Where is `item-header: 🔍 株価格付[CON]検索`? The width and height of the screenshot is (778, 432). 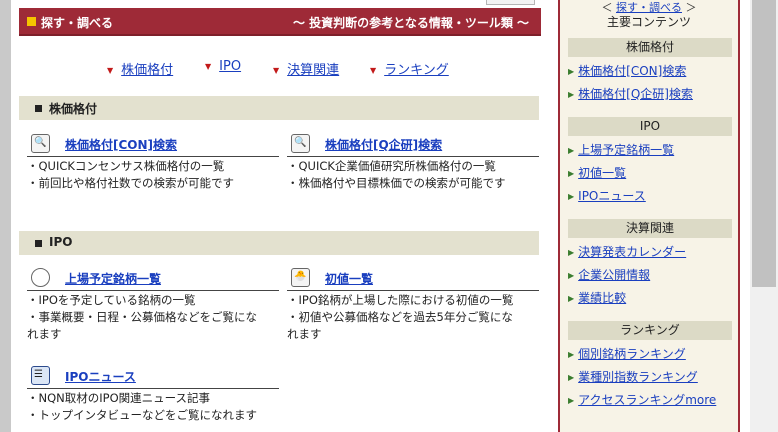 item-header: 🔍 株価格付[CON]検索 is located at coordinates (153, 145).